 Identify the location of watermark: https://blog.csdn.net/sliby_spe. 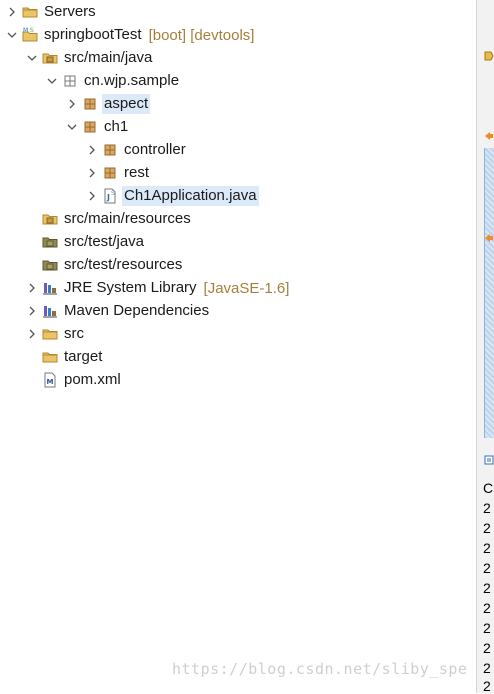
(320, 669).